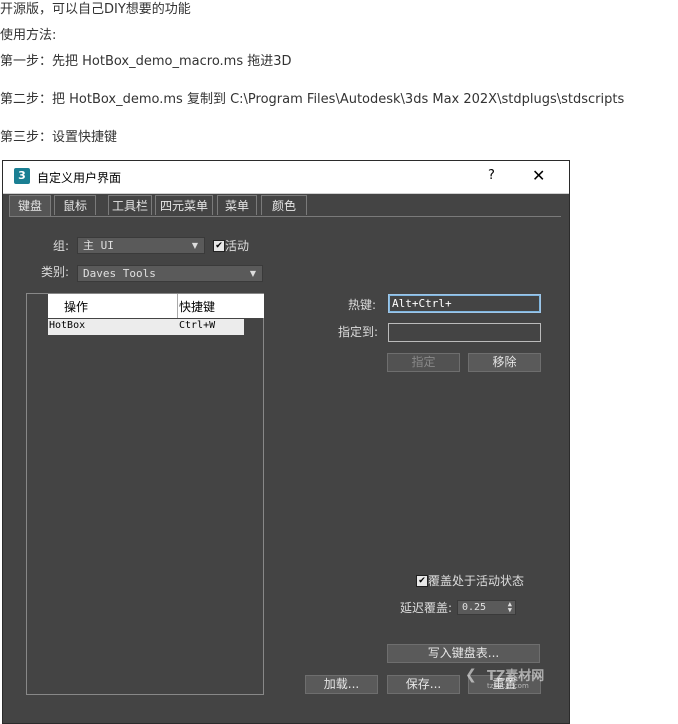 This screenshot has height=724, width=678. I want to click on intro-line-1: 开源版，可以自己DIY想要的功能, so click(95, 9).